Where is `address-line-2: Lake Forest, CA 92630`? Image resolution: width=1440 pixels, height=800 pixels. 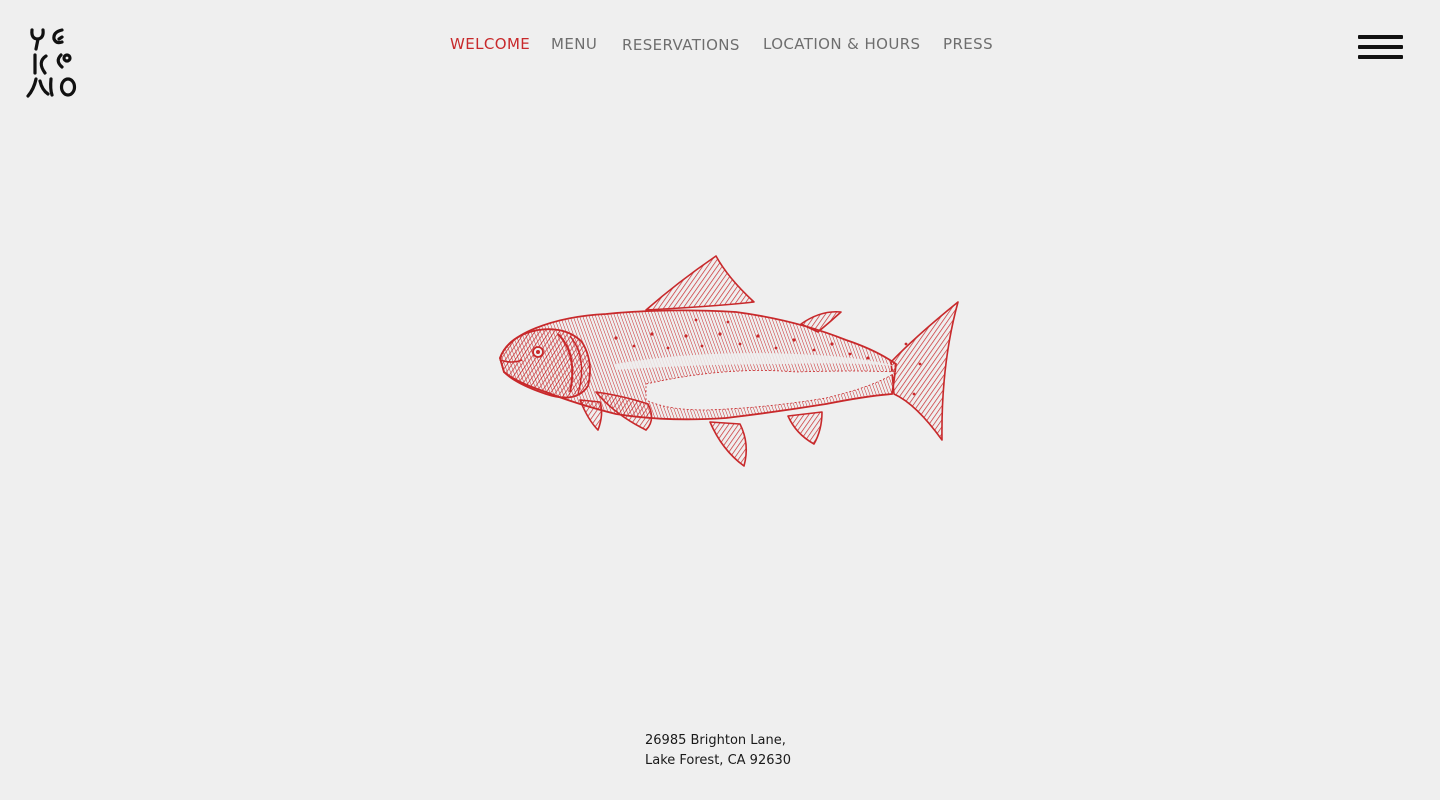 address-line-2: Lake Forest, CA 92630 is located at coordinates (718, 760).